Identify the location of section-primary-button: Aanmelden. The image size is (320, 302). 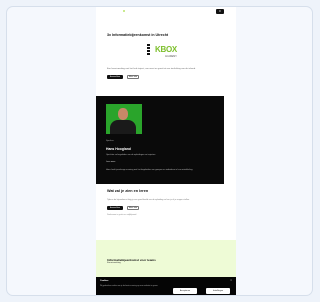
(115, 207).